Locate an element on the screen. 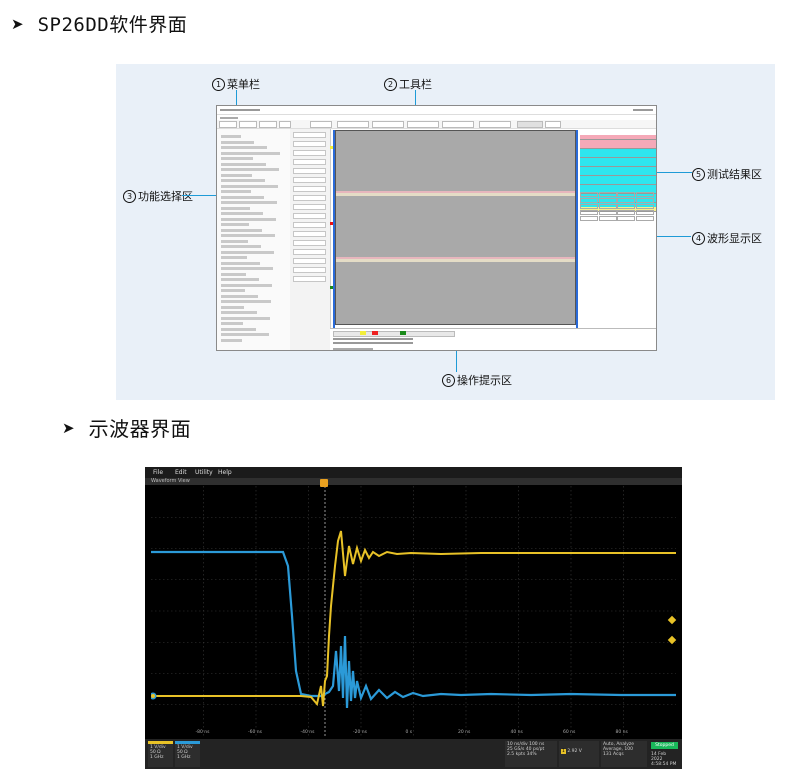  scope-viewbar: Waveform View is located at coordinates (413, 481).